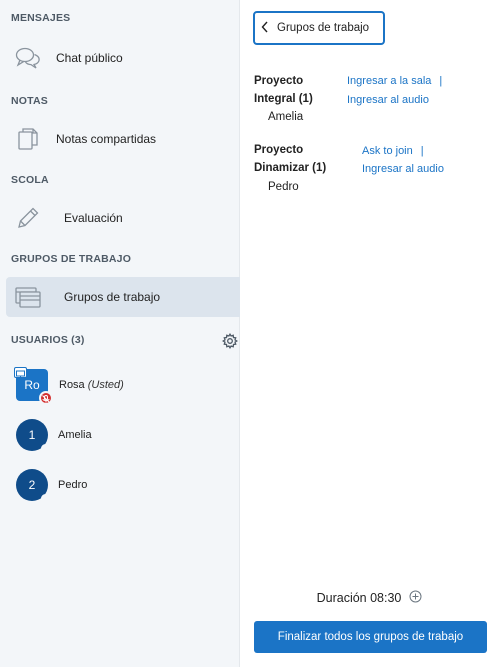  What do you see at coordinates (75, 435) in the screenshot?
I see `user-name: Amelia` at bounding box center [75, 435].